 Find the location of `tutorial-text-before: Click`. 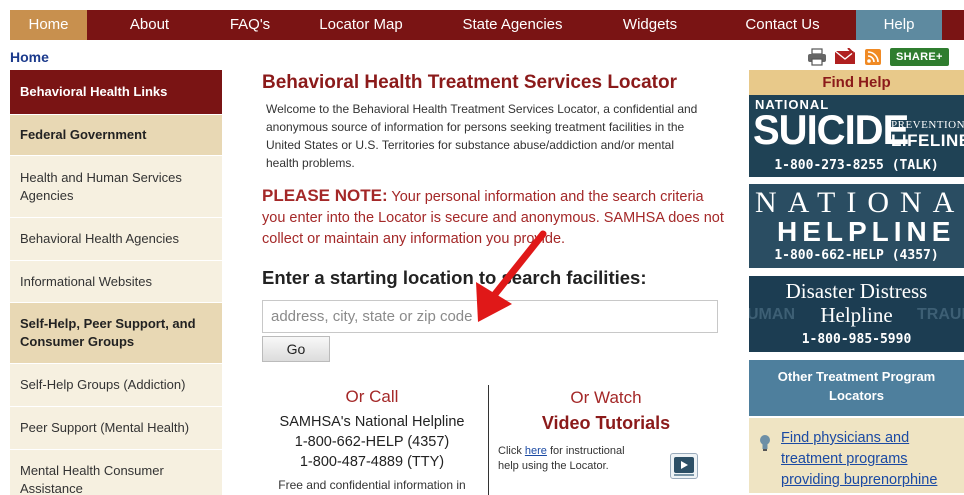

tutorial-text-before: Click is located at coordinates (511, 451).